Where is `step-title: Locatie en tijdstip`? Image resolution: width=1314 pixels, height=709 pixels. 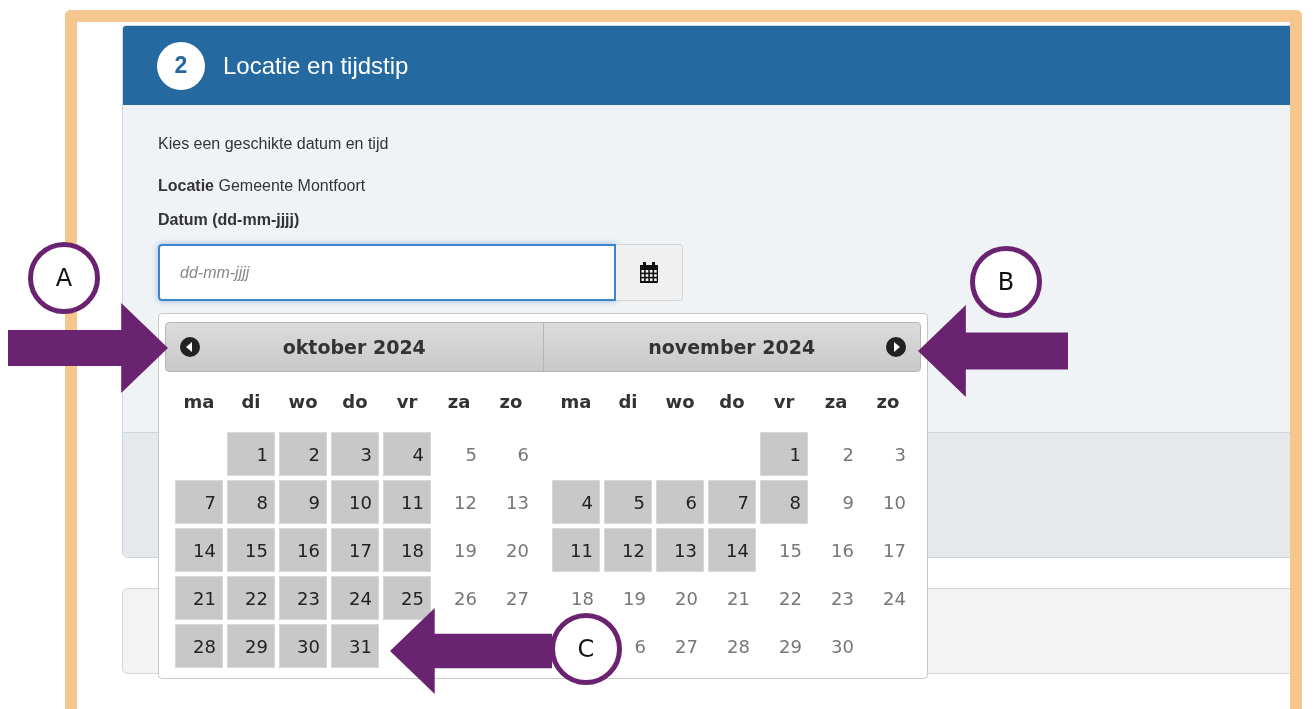 step-title: Locatie en tijdstip is located at coordinates (316, 65).